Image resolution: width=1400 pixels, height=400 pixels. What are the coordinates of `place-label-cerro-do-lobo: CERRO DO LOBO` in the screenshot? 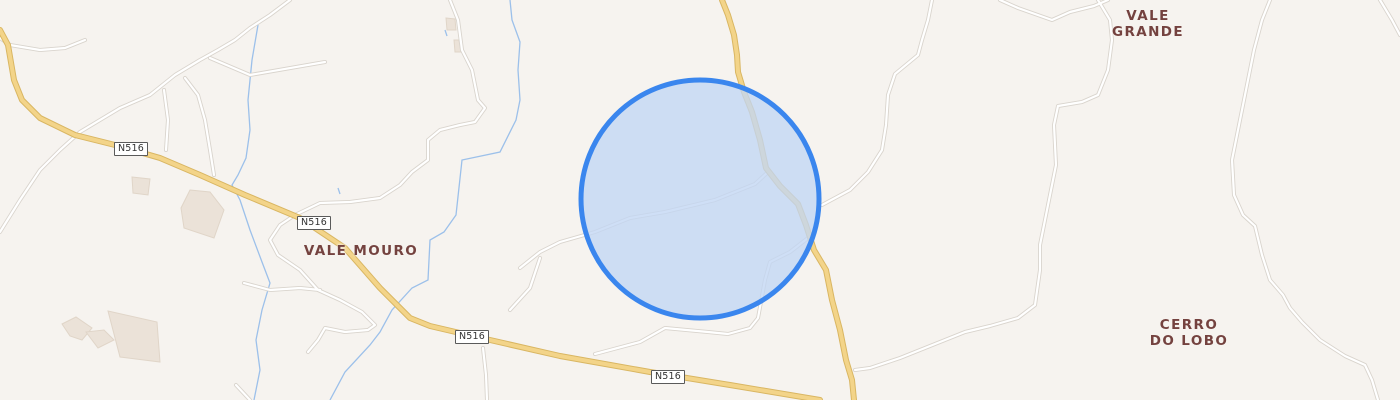 It's located at (1189, 333).